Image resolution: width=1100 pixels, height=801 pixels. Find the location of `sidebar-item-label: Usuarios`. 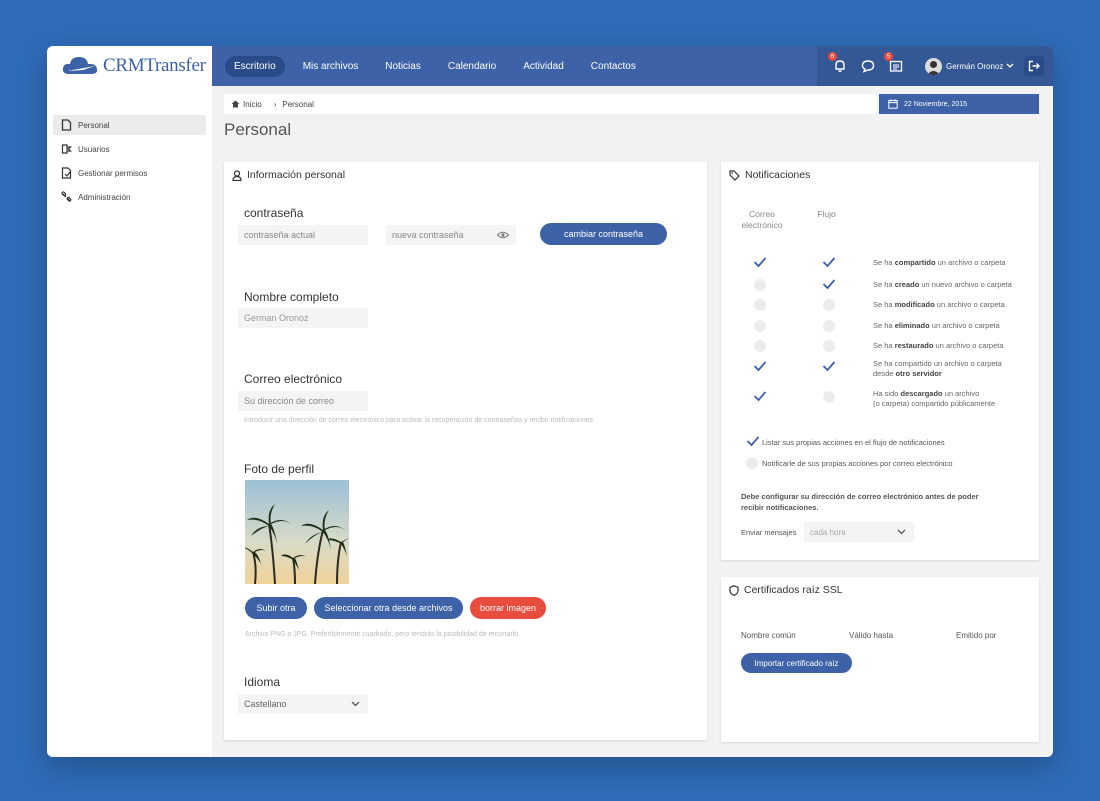

sidebar-item-label: Usuarios is located at coordinates (94, 149).